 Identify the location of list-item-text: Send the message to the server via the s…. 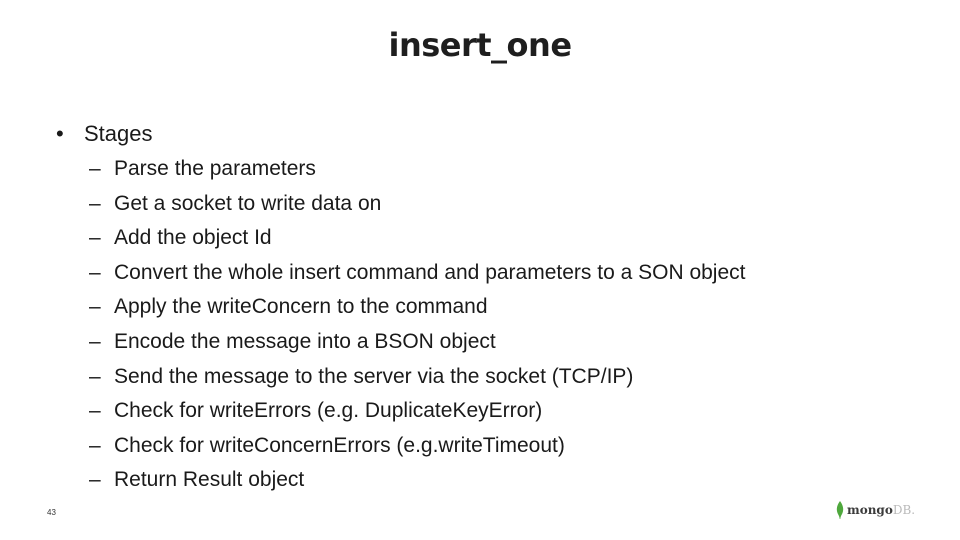
(374, 376).